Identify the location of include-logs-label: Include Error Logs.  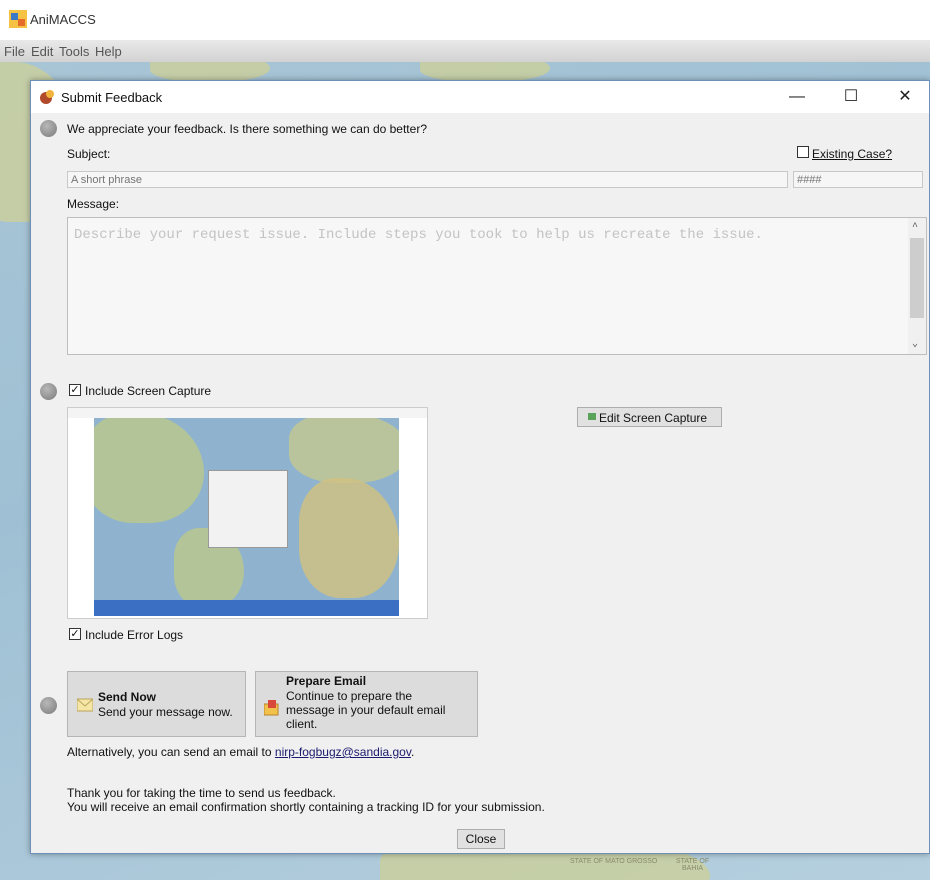
(134, 635).